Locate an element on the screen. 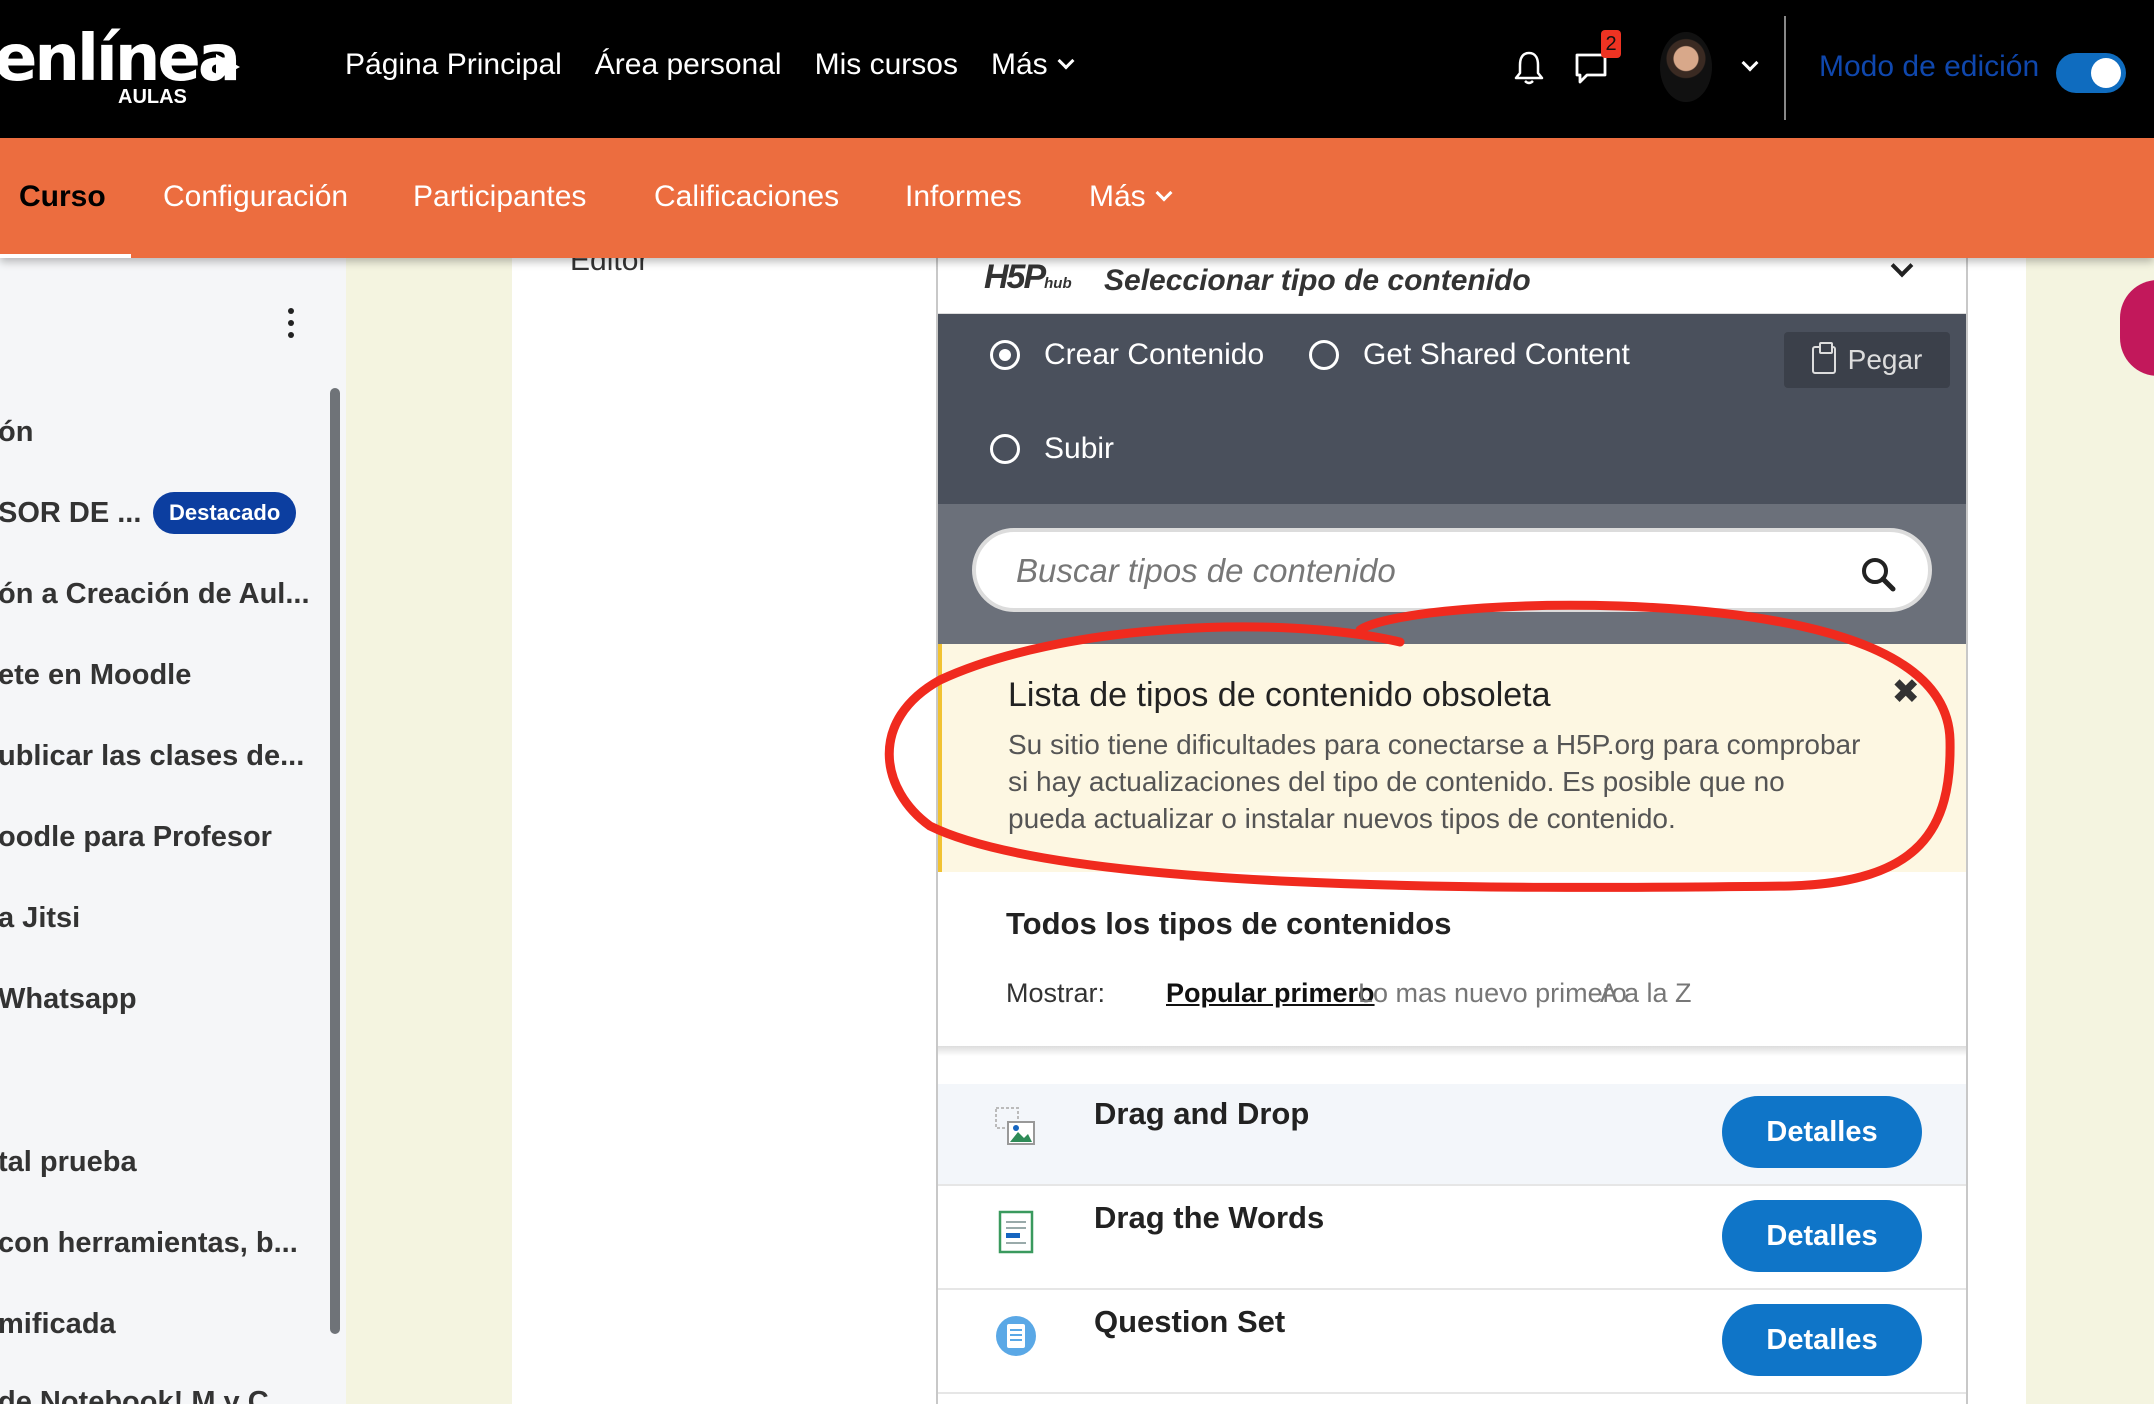 Image resolution: width=2154 pixels, height=1404 pixels. all-content-types-title: Todos los tipos de contenidos is located at coordinates (1229, 923).